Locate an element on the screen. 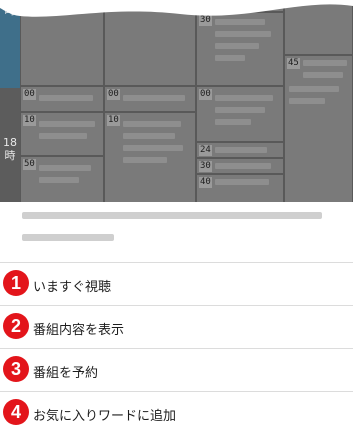 This screenshot has width=353, height=437. menu-item-reserve-program: 3 番組を予約 is located at coordinates (176, 370).